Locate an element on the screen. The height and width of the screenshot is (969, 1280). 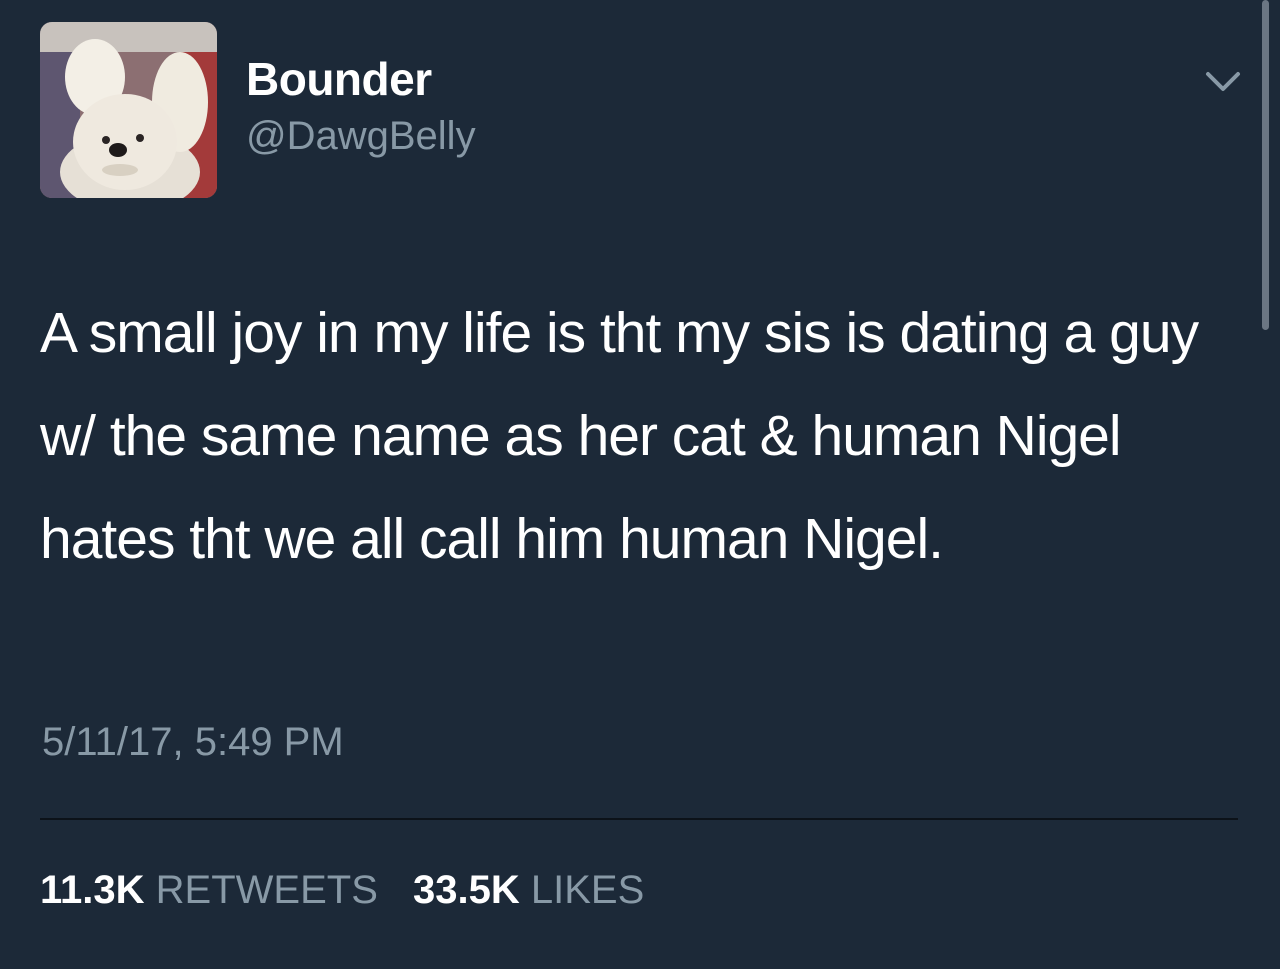
likes-count: 33.5K is located at coordinates (466, 890).